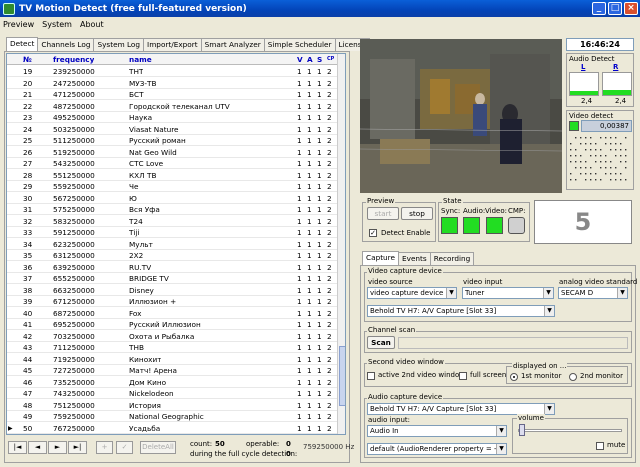  What do you see at coordinates (172, 163) in the screenshot?
I see `table-row: 27 543250000 СТС Love 1 1 1 2` at bounding box center [172, 163].